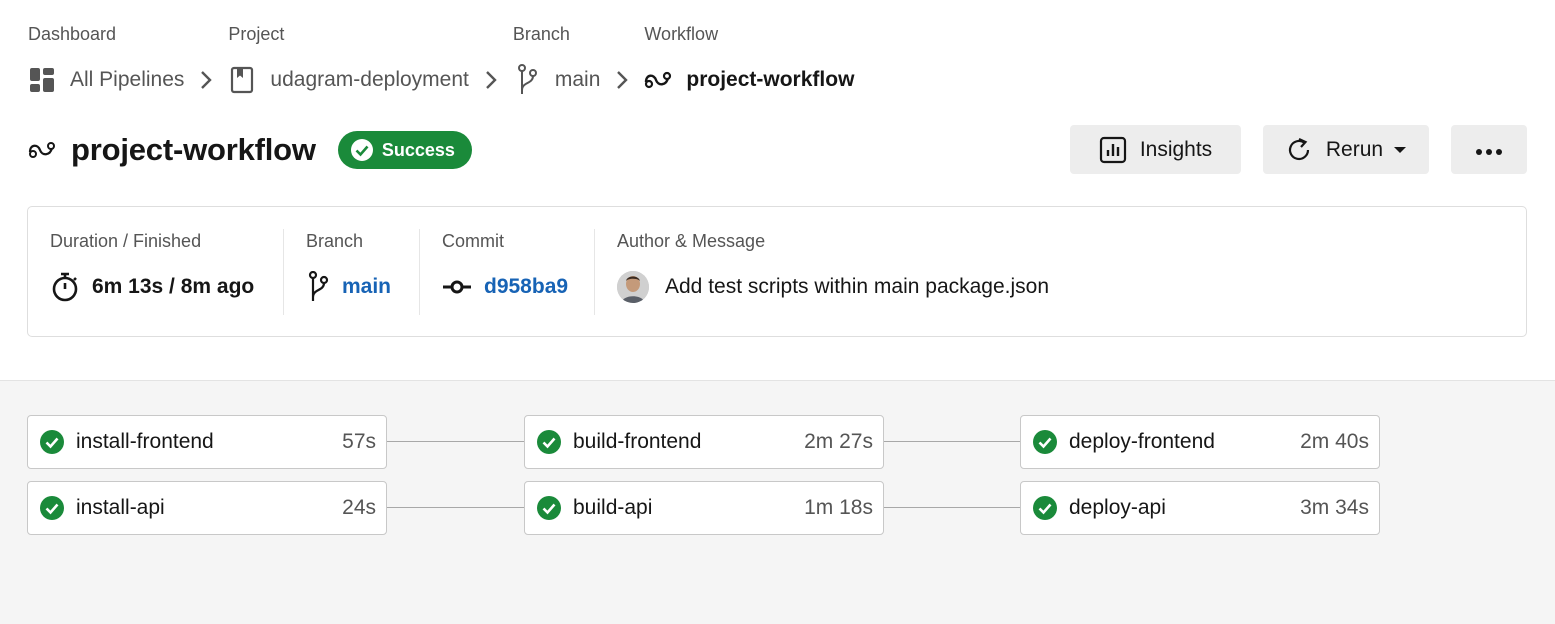  What do you see at coordinates (65, 287) in the screenshot?
I see `stopwatch-icon` at bounding box center [65, 287].